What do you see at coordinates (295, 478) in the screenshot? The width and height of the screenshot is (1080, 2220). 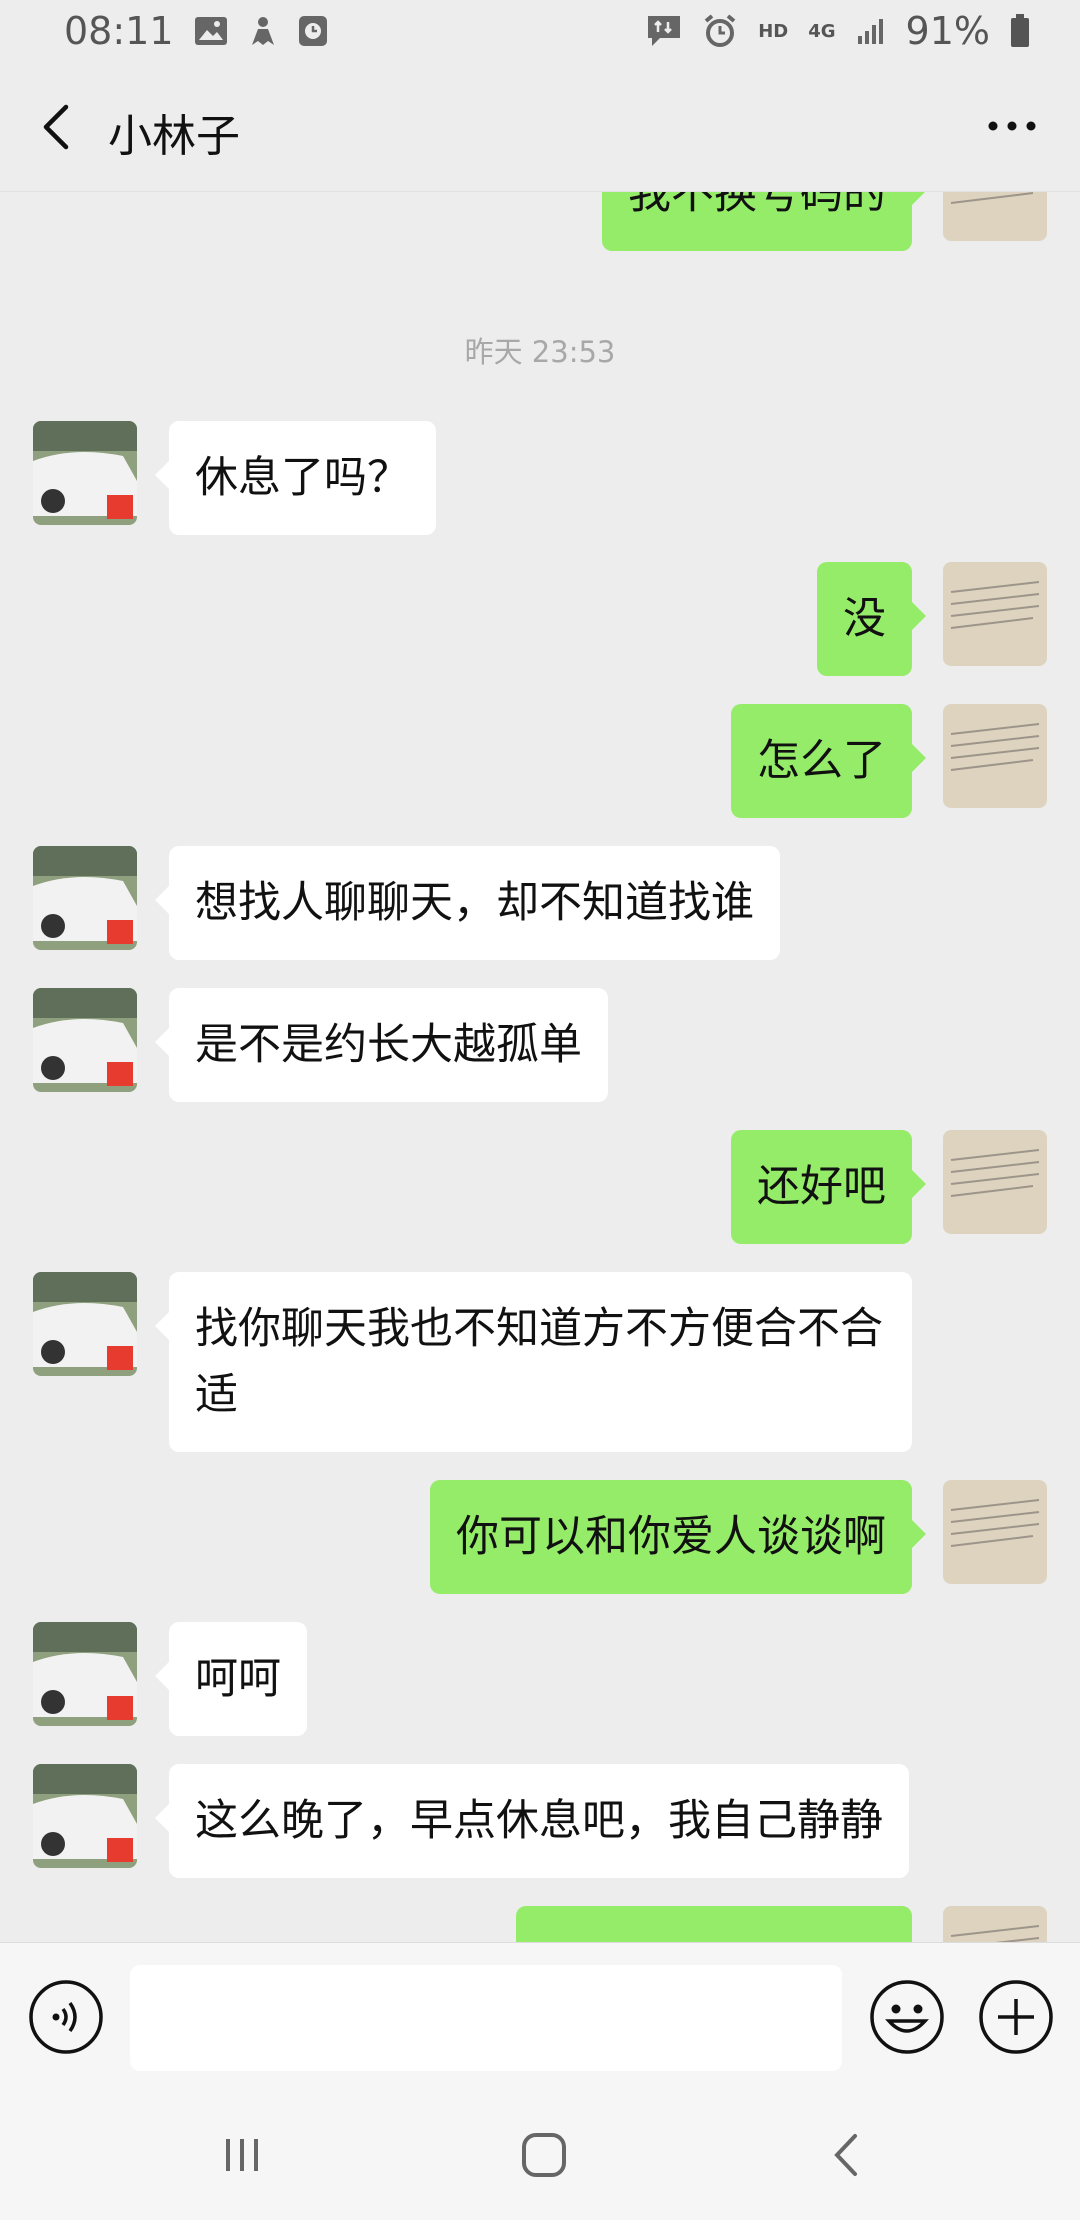 I see `received-message-bubble: 休息了吗？` at bounding box center [295, 478].